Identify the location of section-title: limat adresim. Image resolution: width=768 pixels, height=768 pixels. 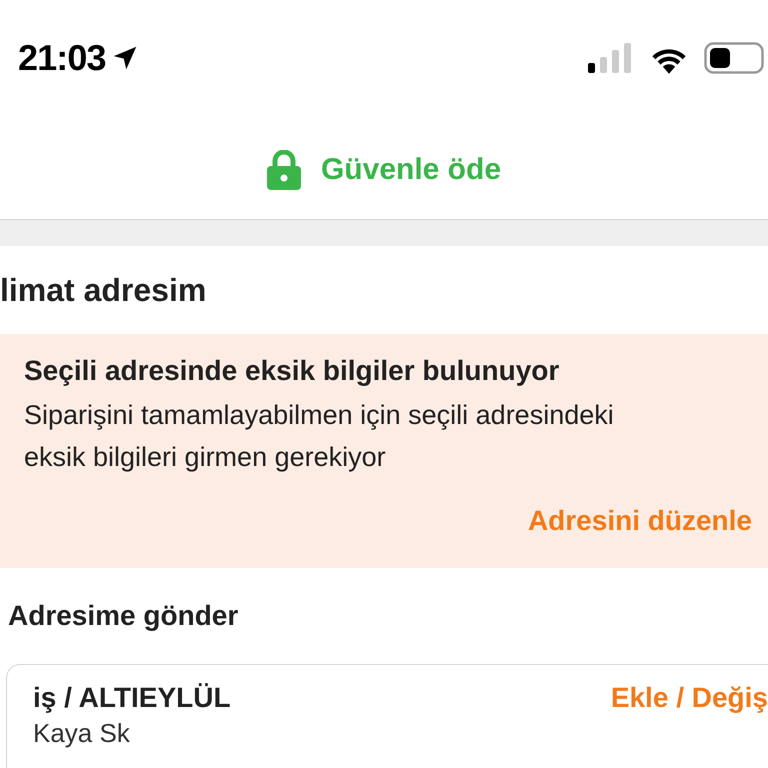
(103, 290).